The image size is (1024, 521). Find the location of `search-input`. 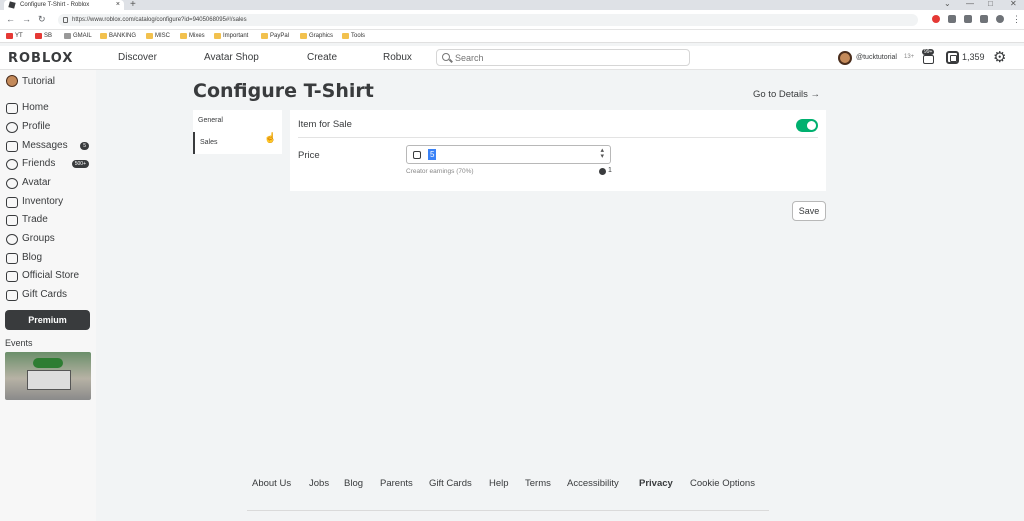

search-input is located at coordinates (570, 57).